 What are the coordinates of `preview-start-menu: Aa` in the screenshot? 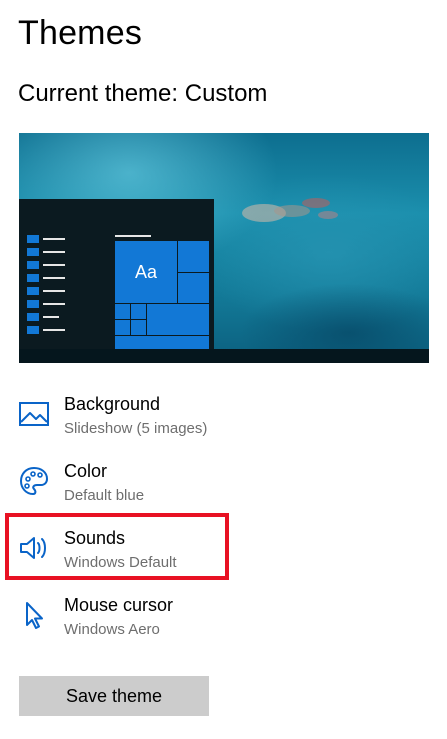 It's located at (116, 274).